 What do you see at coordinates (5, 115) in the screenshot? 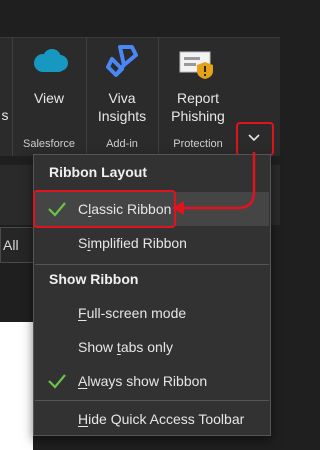
I see `partial-button-label: s` at bounding box center [5, 115].